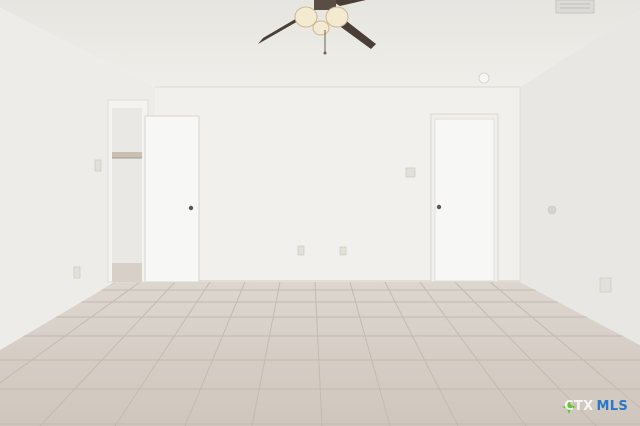  What do you see at coordinates (605, 285) in the screenshot?
I see `outlet-right` at bounding box center [605, 285].